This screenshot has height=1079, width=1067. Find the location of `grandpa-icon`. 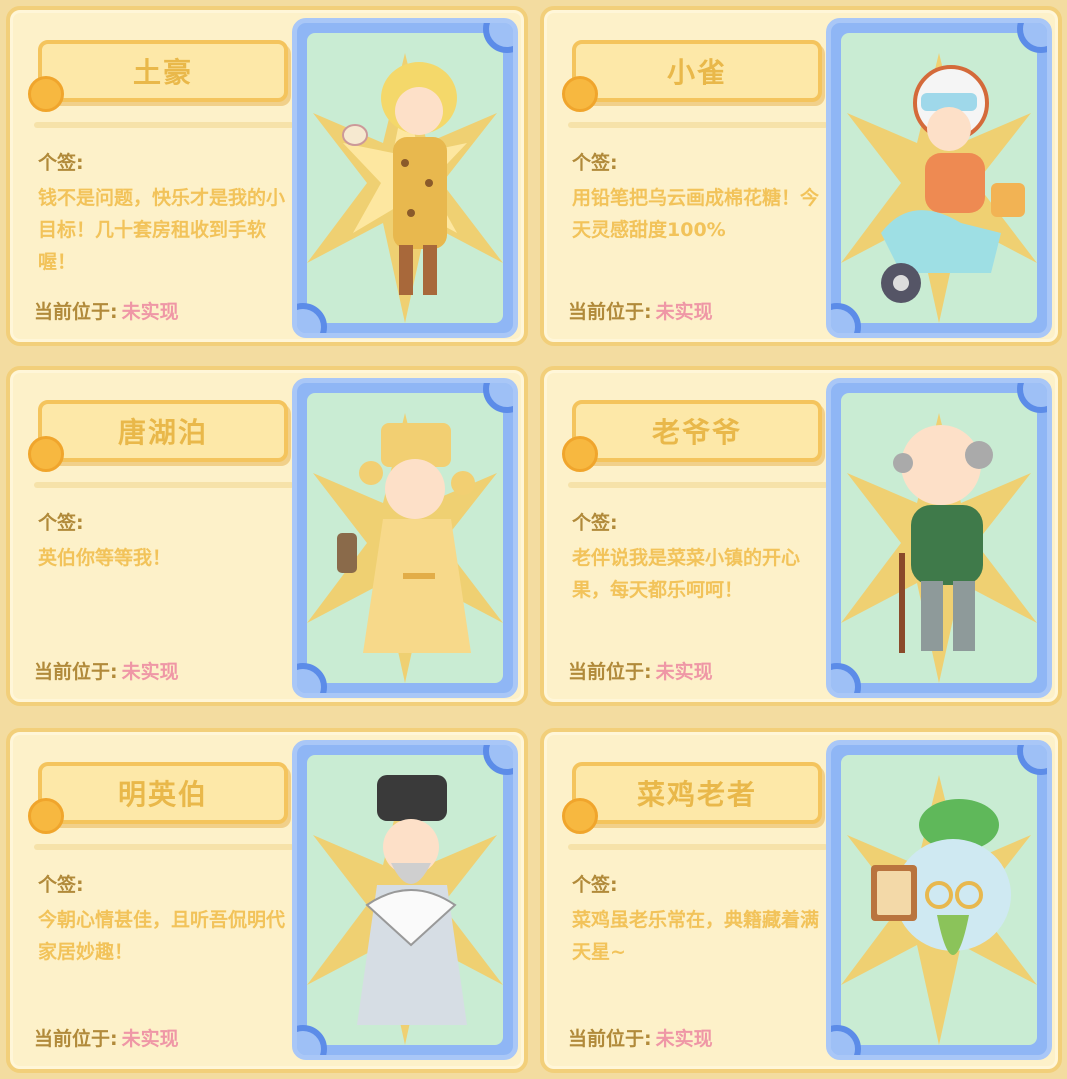

grandpa-icon is located at coordinates (939, 548).